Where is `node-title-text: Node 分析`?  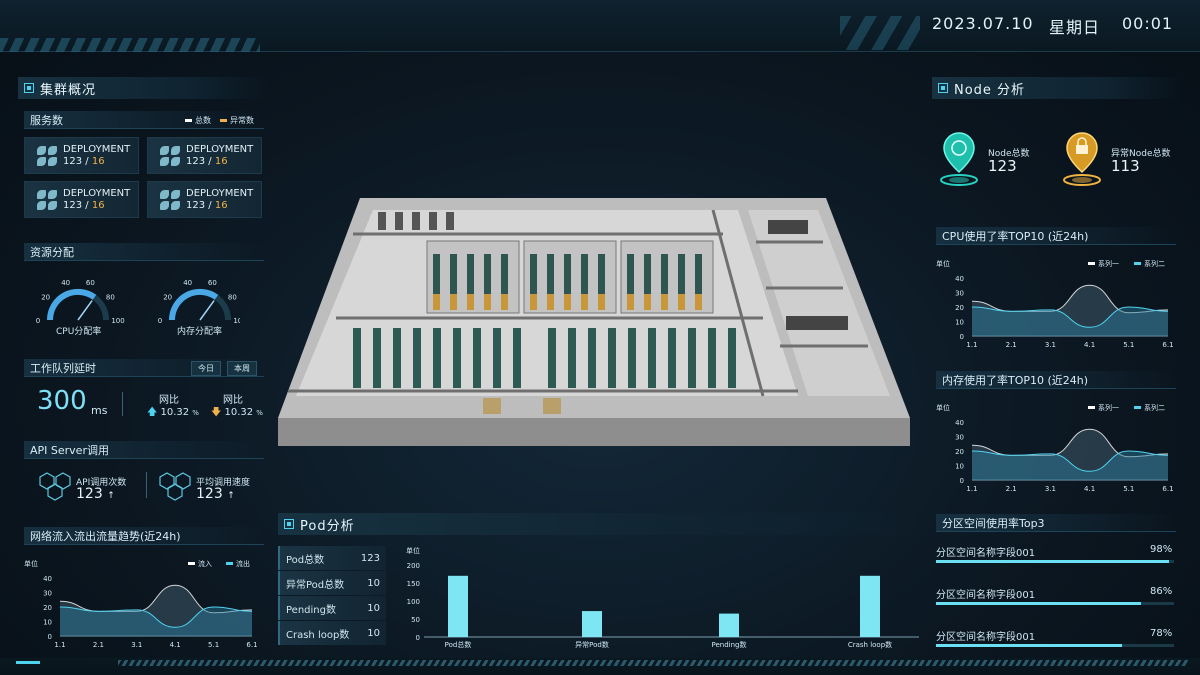 node-title-text: Node 分析 is located at coordinates (990, 90).